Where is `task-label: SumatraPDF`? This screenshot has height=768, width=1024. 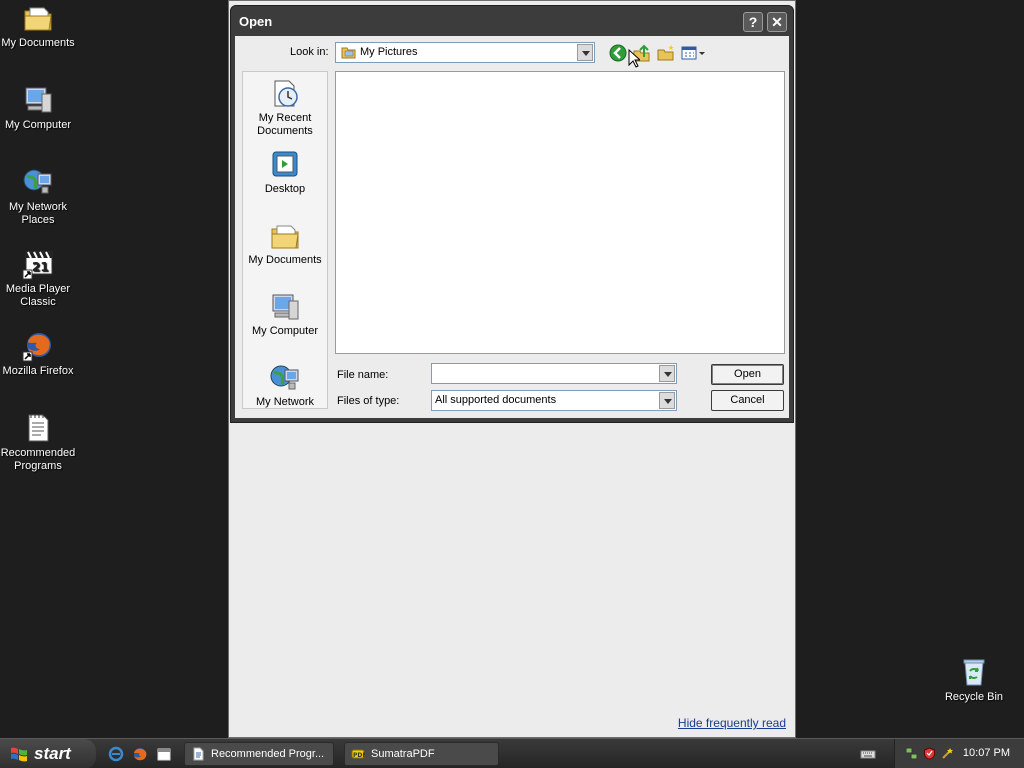 task-label: SumatraPDF is located at coordinates (403, 754).